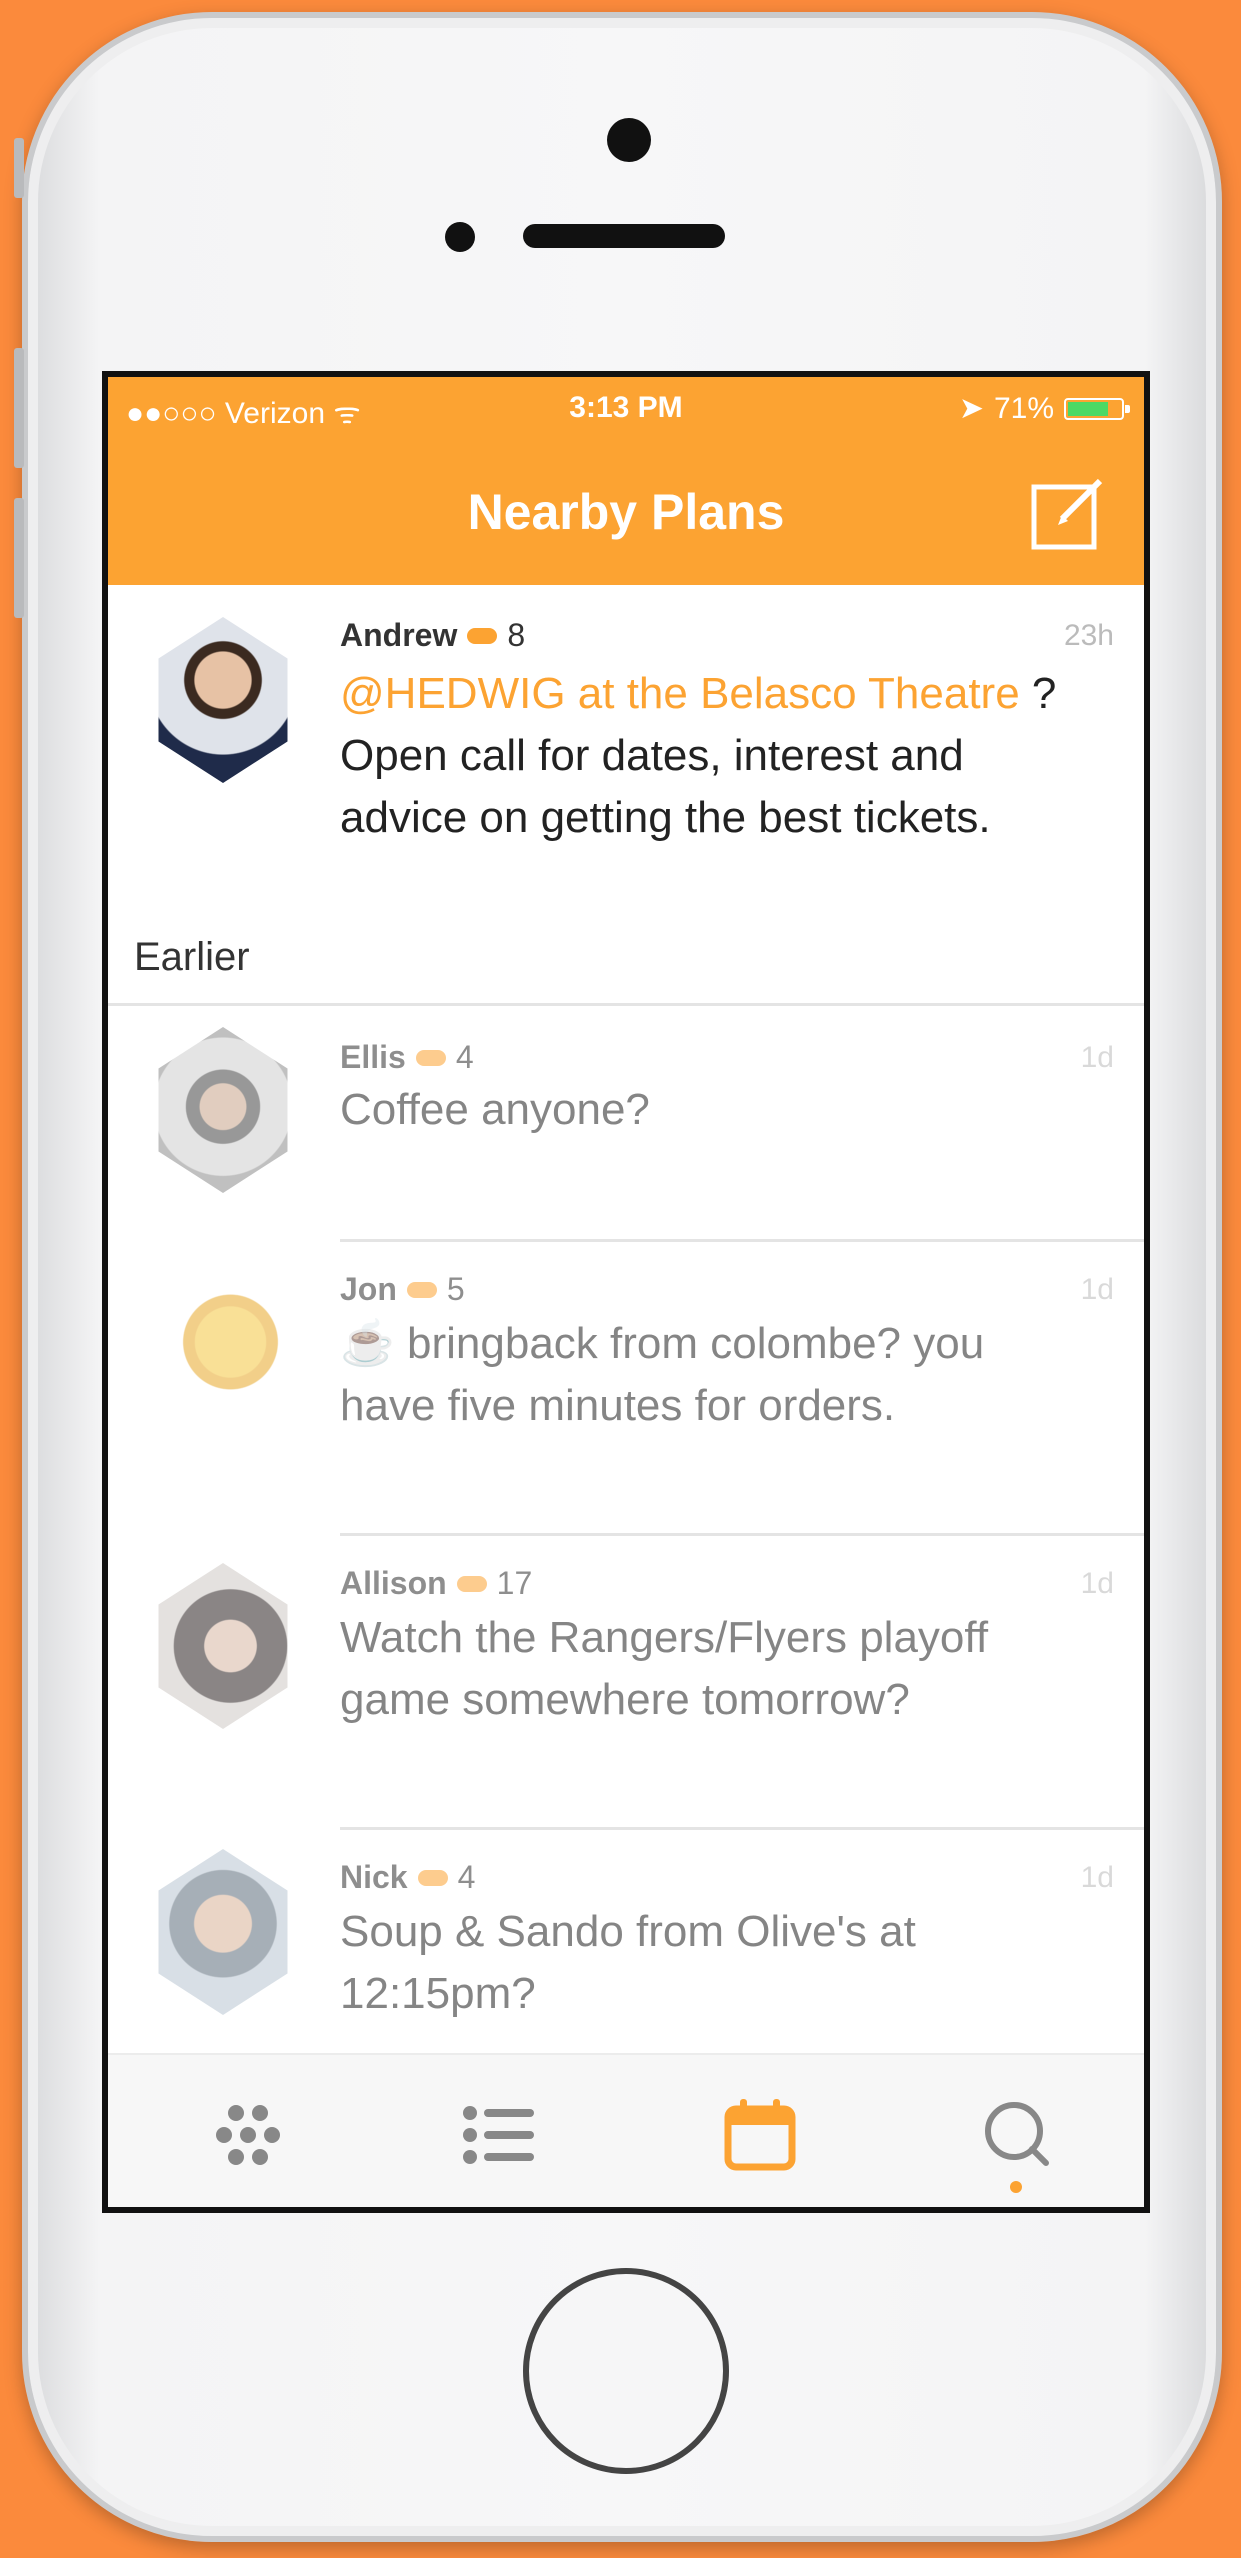  Describe the element at coordinates (624, 236) in the screenshot. I see `earpiece-speaker` at that location.